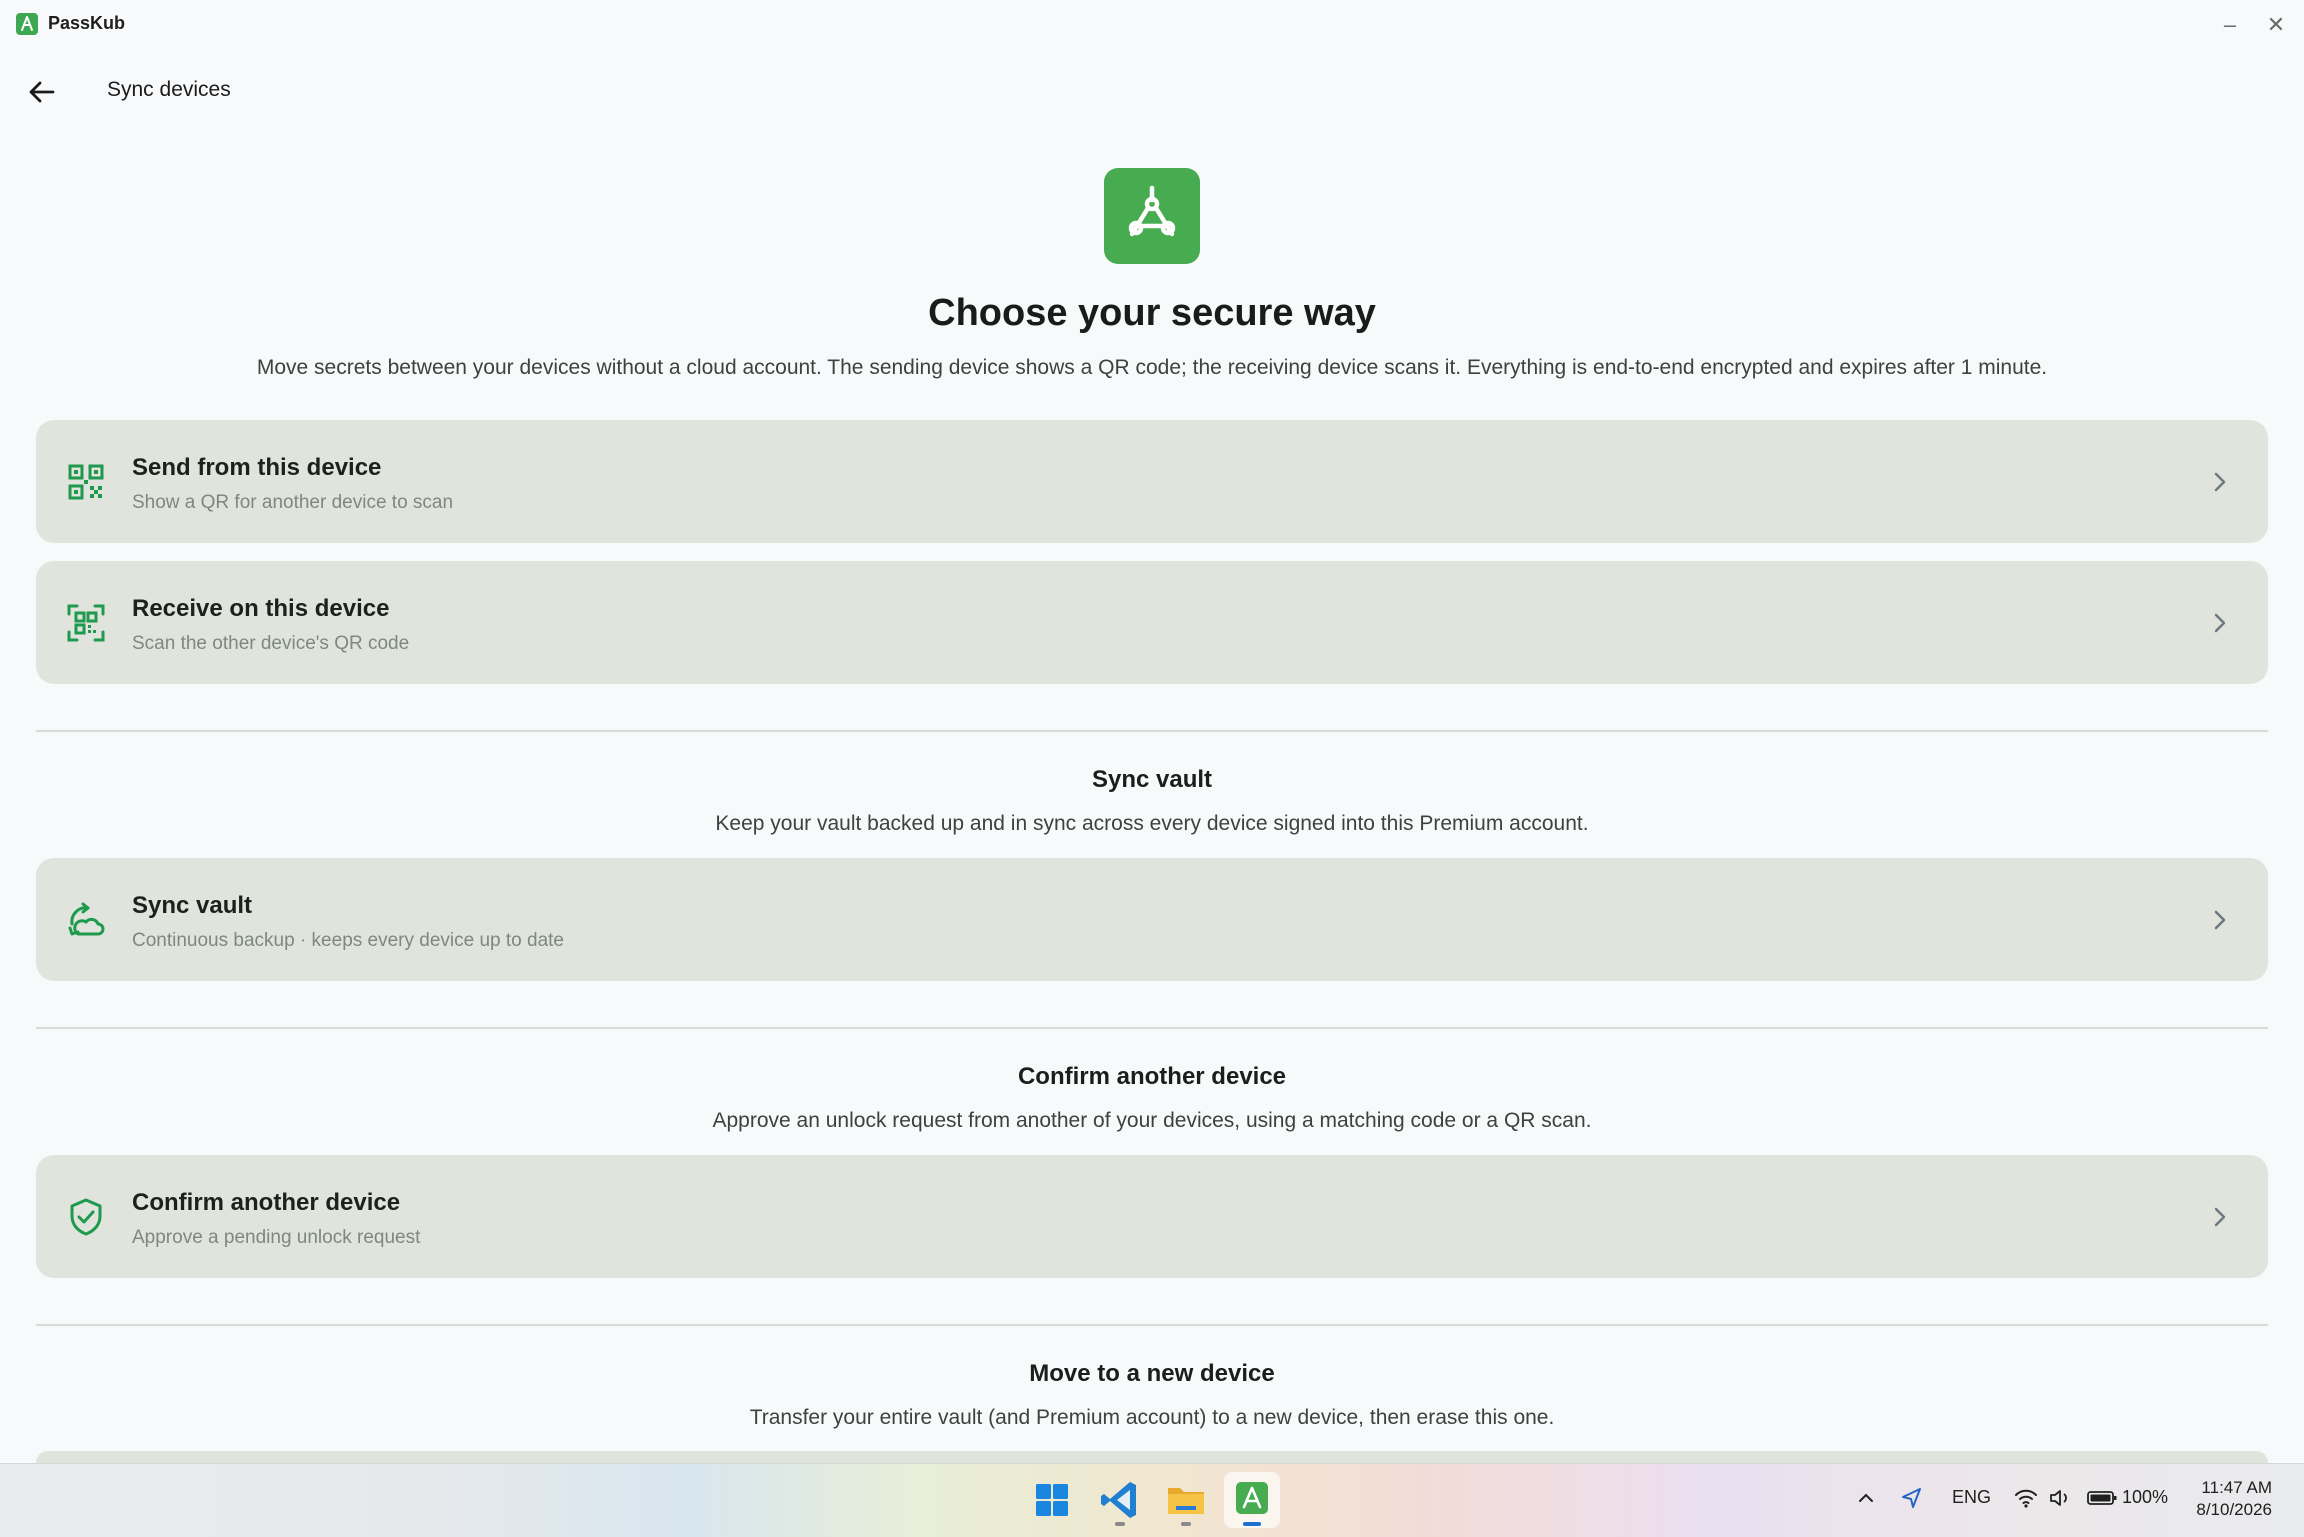 The width and height of the screenshot is (2304, 1537). What do you see at coordinates (1152, 313) in the screenshot?
I see `hero-title: Choose your secure way` at bounding box center [1152, 313].